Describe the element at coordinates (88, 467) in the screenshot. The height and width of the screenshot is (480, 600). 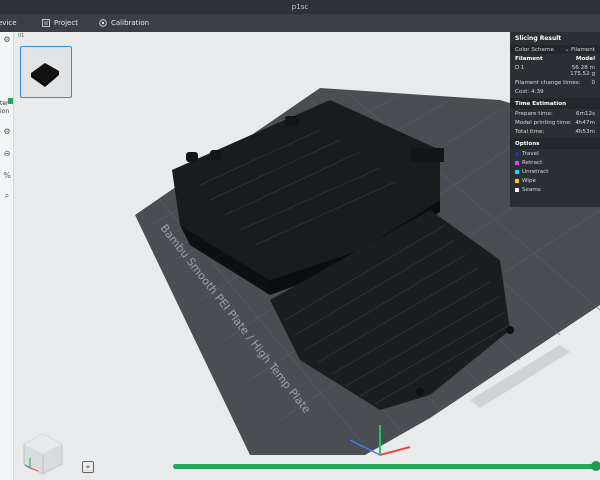
I see `fit-view-button: ⌖` at that location.